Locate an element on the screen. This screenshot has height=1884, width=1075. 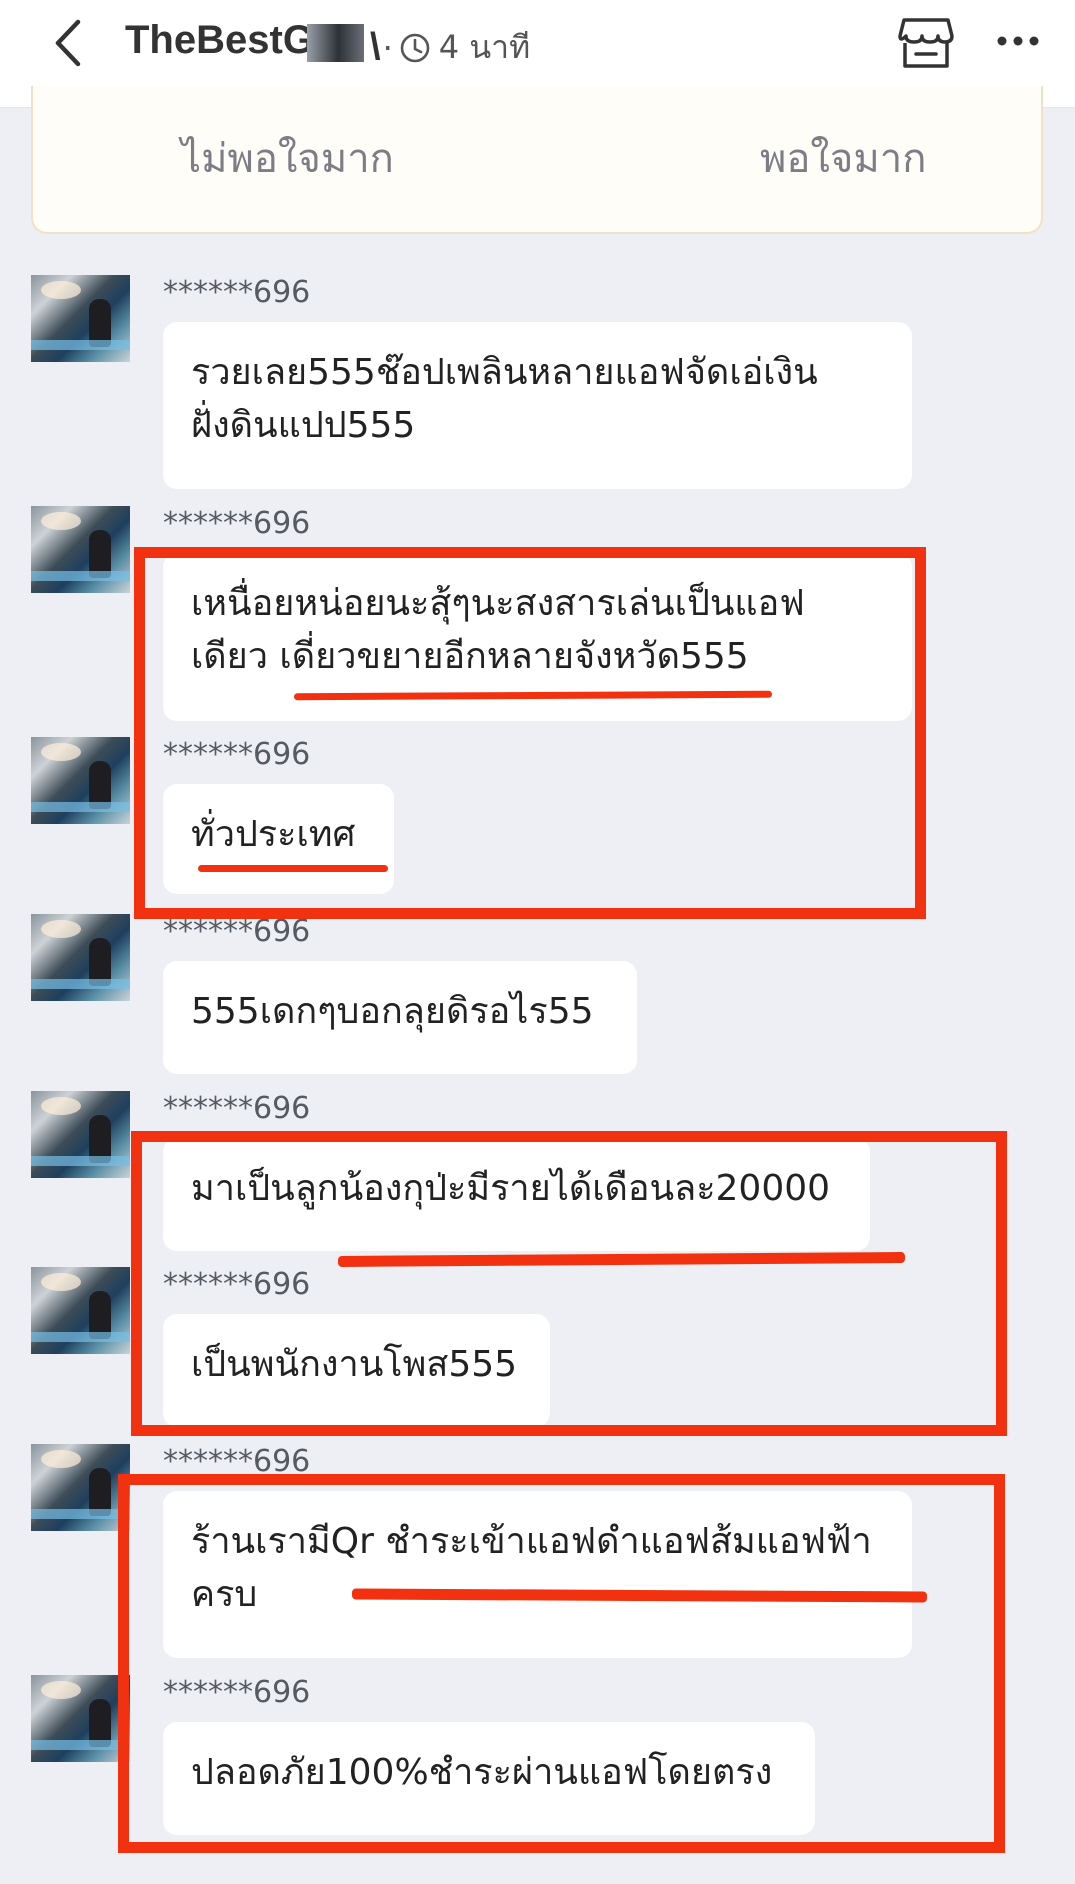
message-text: 555เดกๆบอกลุยดิรอไร55 is located at coordinates (392, 1011).